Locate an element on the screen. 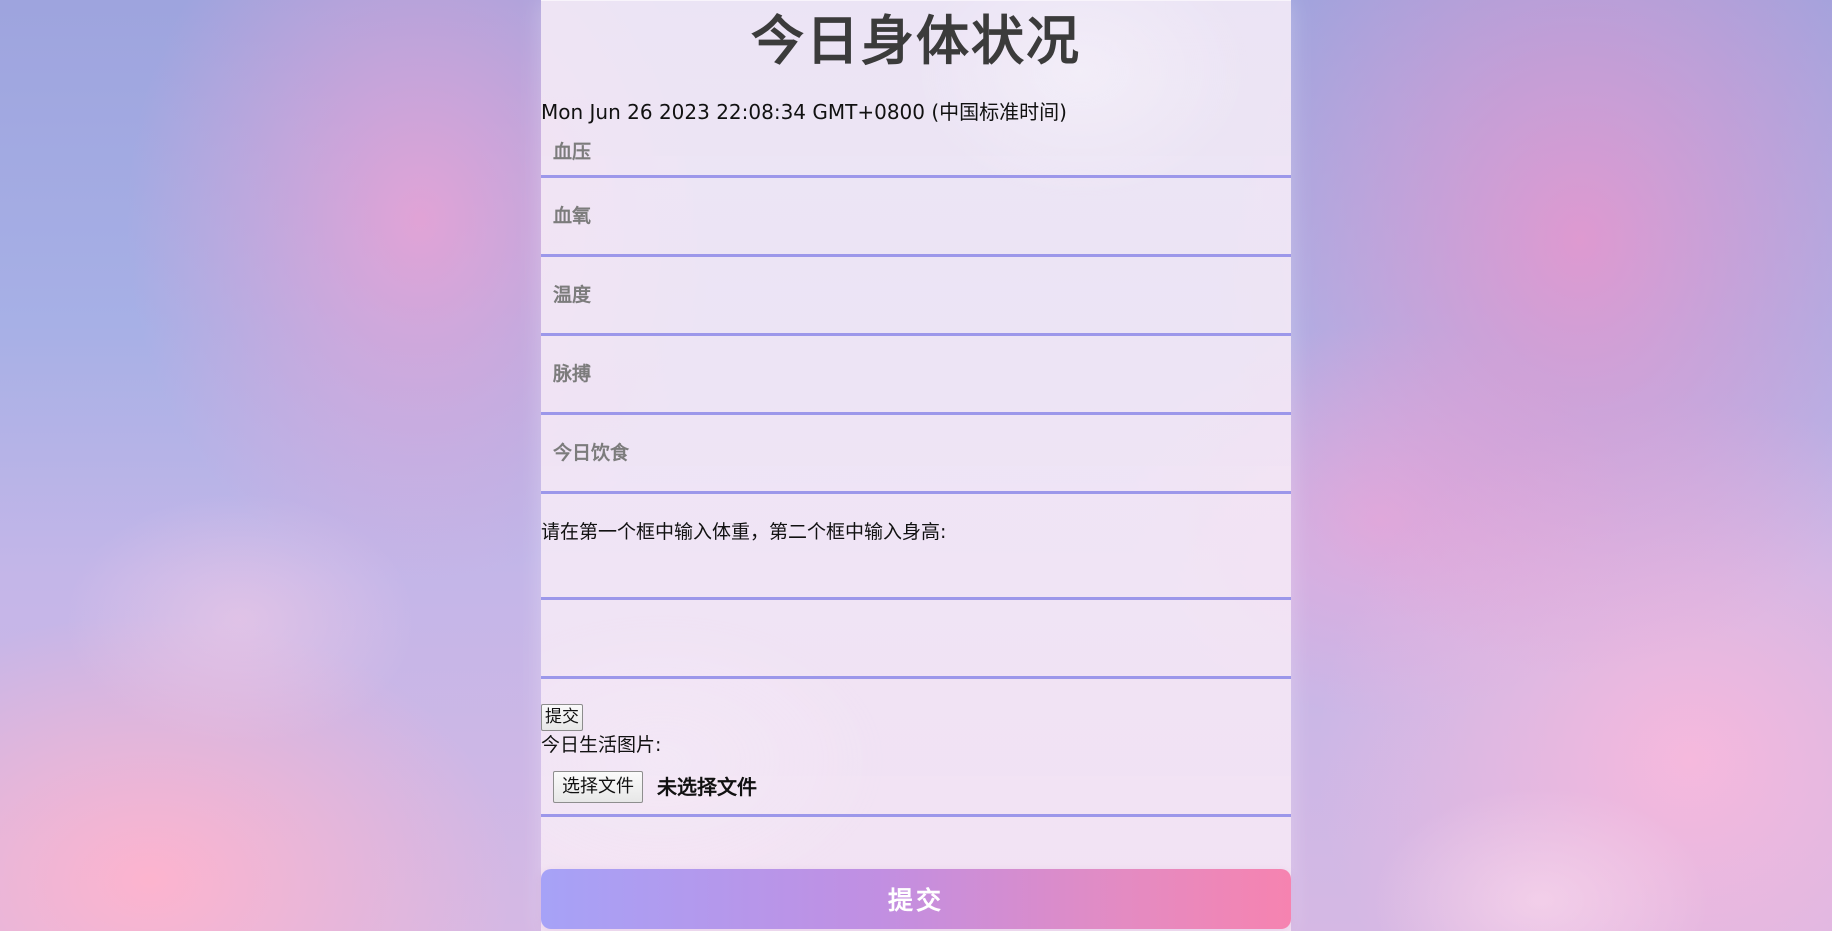  temperature-input is located at coordinates (916, 295).